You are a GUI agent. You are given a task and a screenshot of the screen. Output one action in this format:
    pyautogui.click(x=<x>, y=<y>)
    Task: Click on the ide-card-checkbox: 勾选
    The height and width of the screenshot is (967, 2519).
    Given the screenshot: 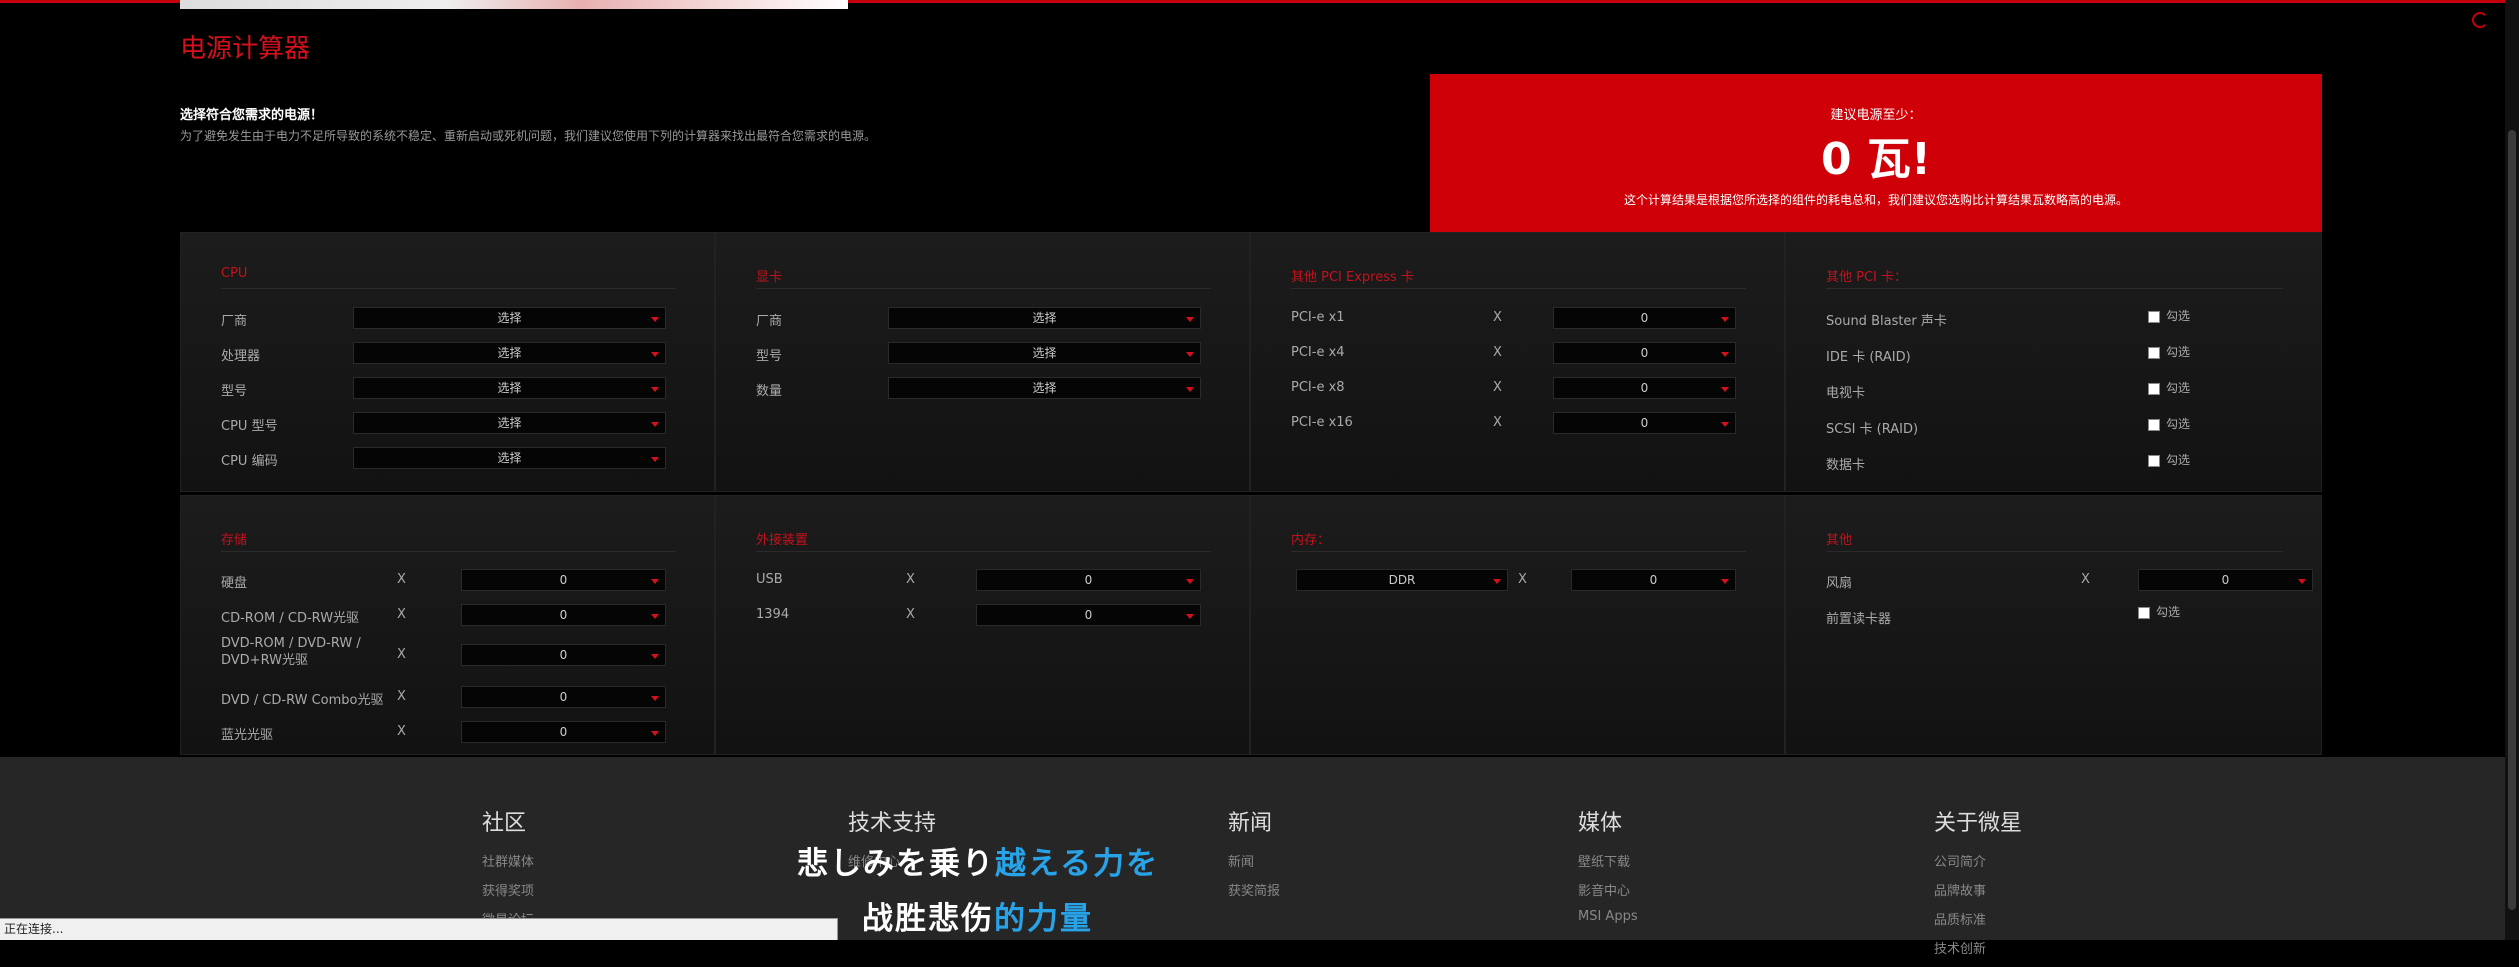 What is the action you would take?
    pyautogui.click(x=2169, y=351)
    